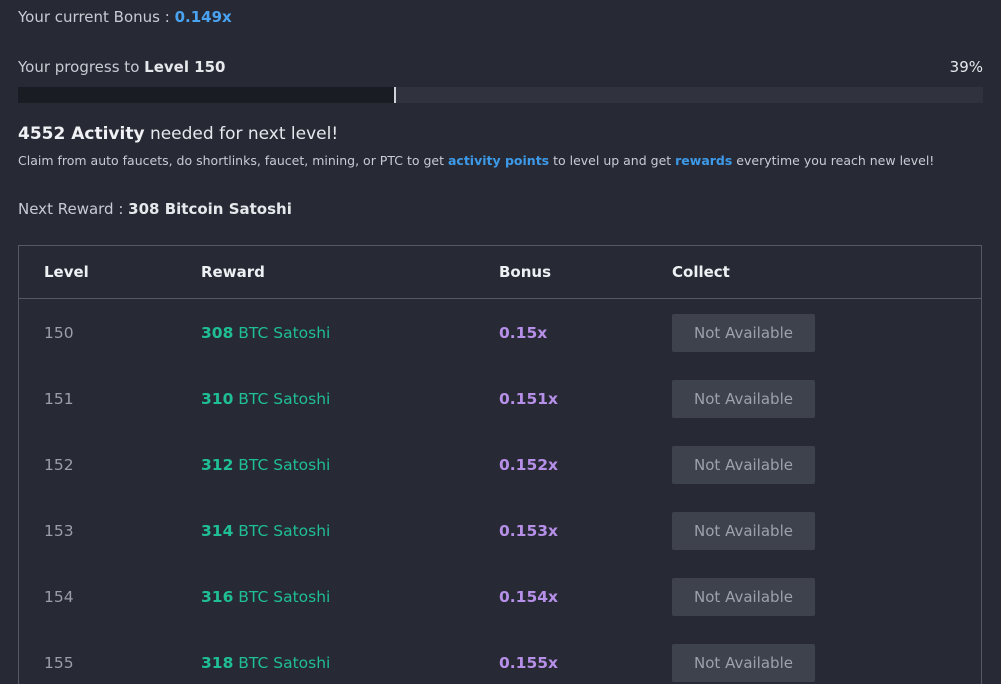  I want to click on current-bonus-label: Your current Bonus :, so click(96, 17).